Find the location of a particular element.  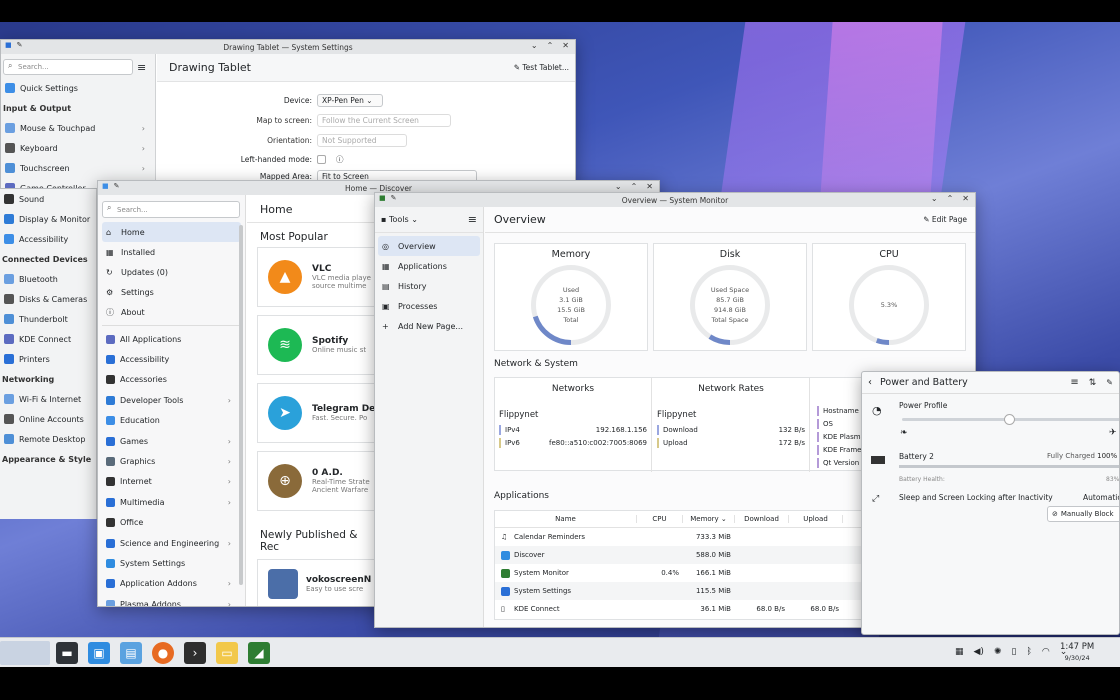

dolphin-taskbar-icon: ▤ is located at coordinates (131, 653).